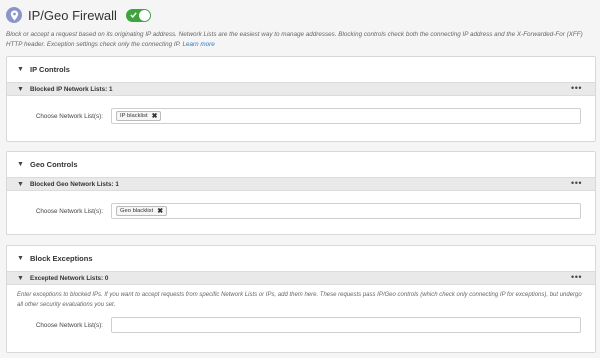  I want to click on check-icon, so click(133, 15).